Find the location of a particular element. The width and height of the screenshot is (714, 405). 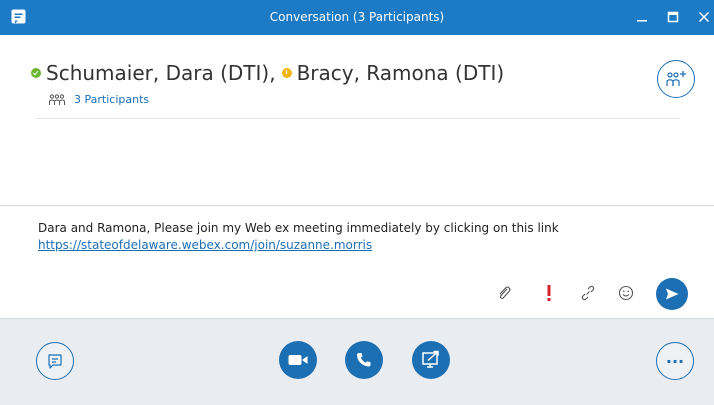

emoticon-button is located at coordinates (626, 293).